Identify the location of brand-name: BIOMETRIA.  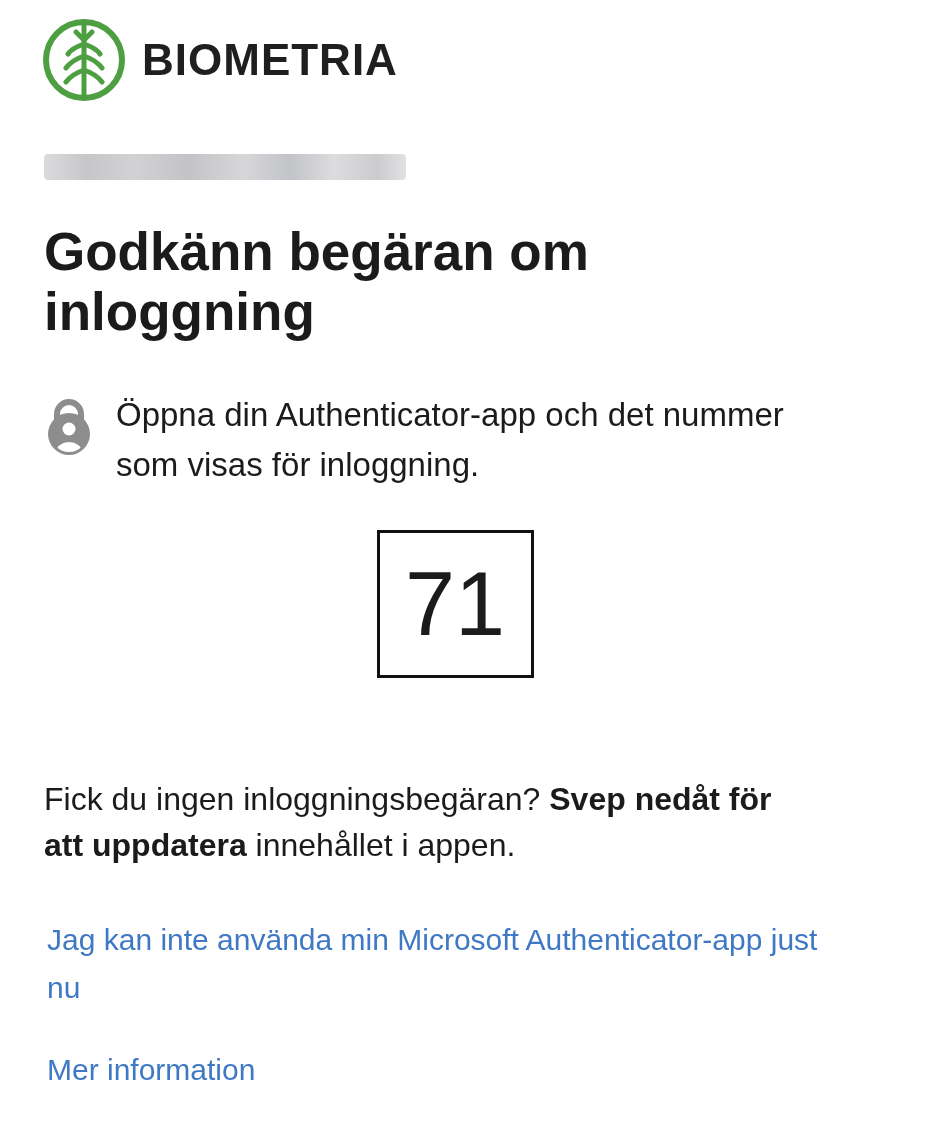
(270, 60).